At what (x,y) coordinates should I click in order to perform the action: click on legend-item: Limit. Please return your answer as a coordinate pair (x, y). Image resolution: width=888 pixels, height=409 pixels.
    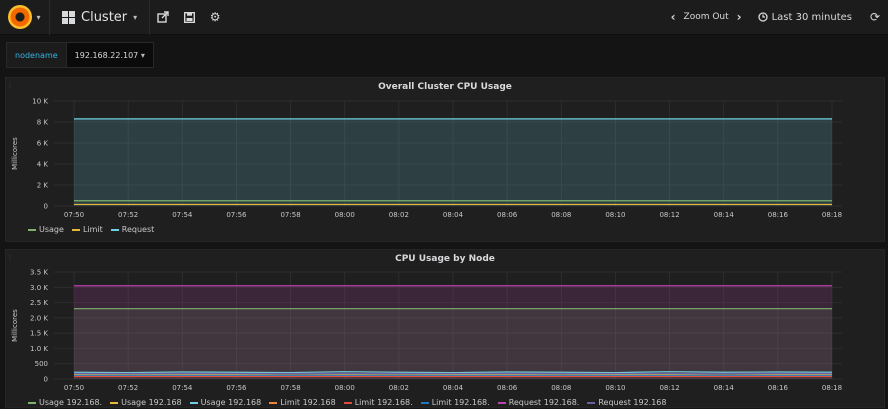
    Looking at the image, I should click on (87, 229).